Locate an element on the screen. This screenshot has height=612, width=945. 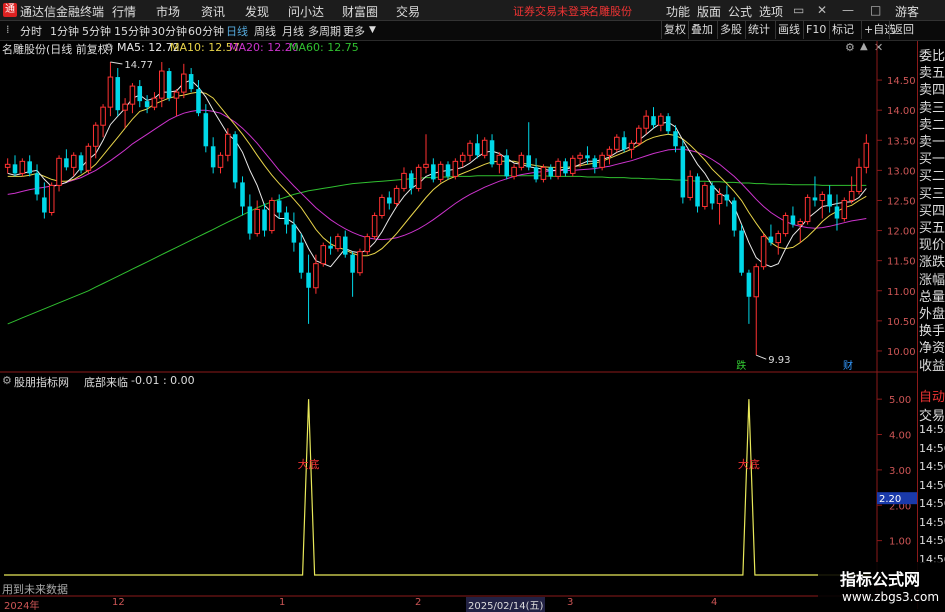
indicator-tick-label: 4.00 is located at coordinates (900, 436).